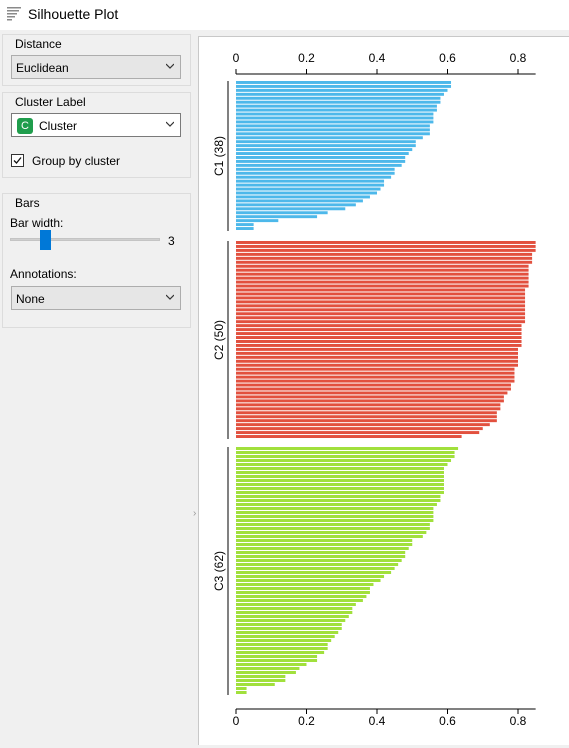 Image resolution: width=569 pixels, height=748 pixels. I want to click on distance-group: Distance Euclidean, so click(96, 60).